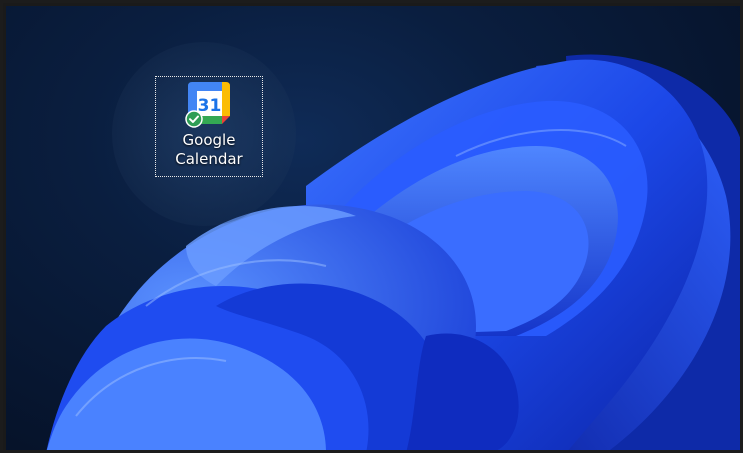 The width and height of the screenshot is (743, 453). I want to click on shortcut-label-line2: Calendar, so click(209, 159).